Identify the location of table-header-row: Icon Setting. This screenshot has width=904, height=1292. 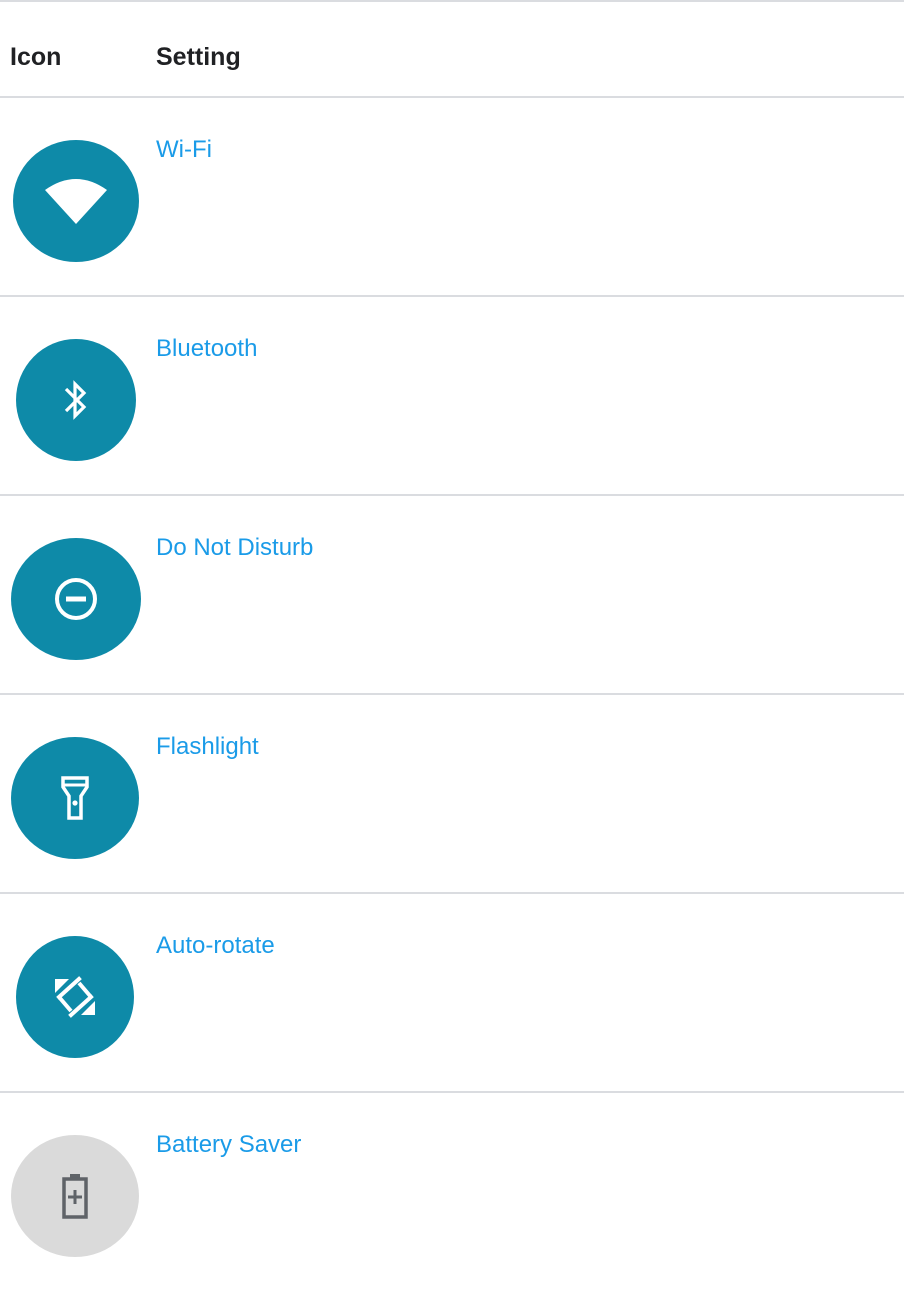
(452, 49).